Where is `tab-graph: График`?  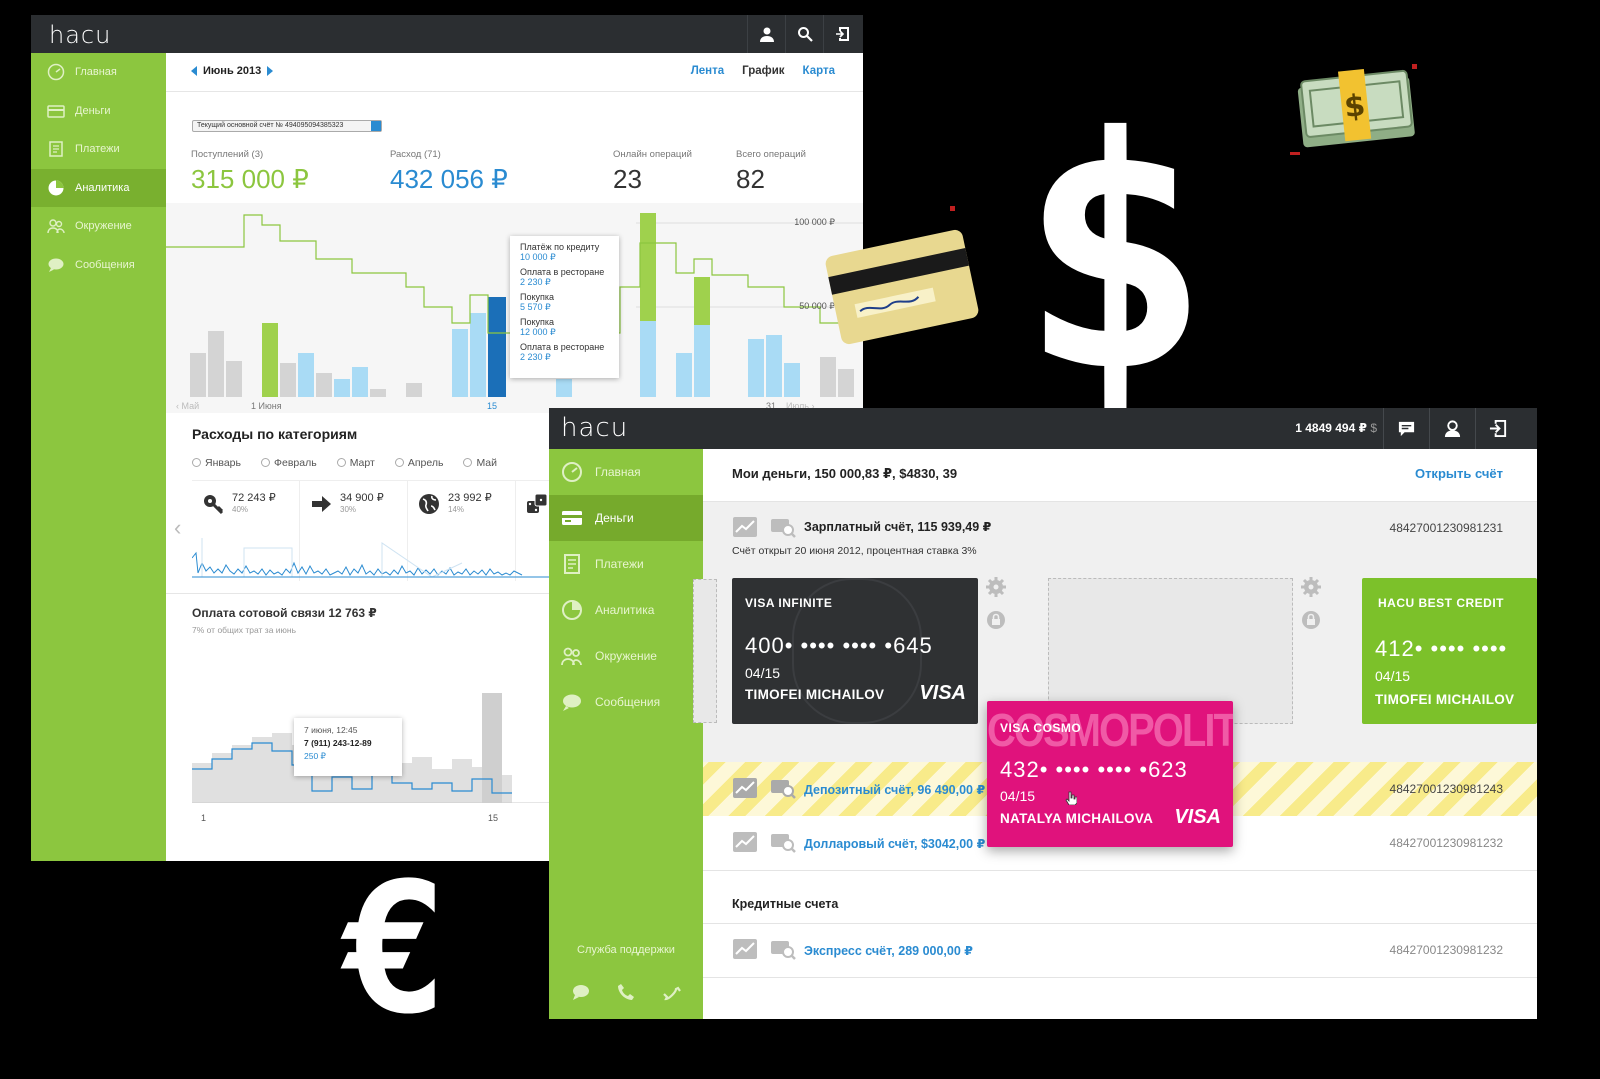 tab-graph: График is located at coordinates (763, 71).